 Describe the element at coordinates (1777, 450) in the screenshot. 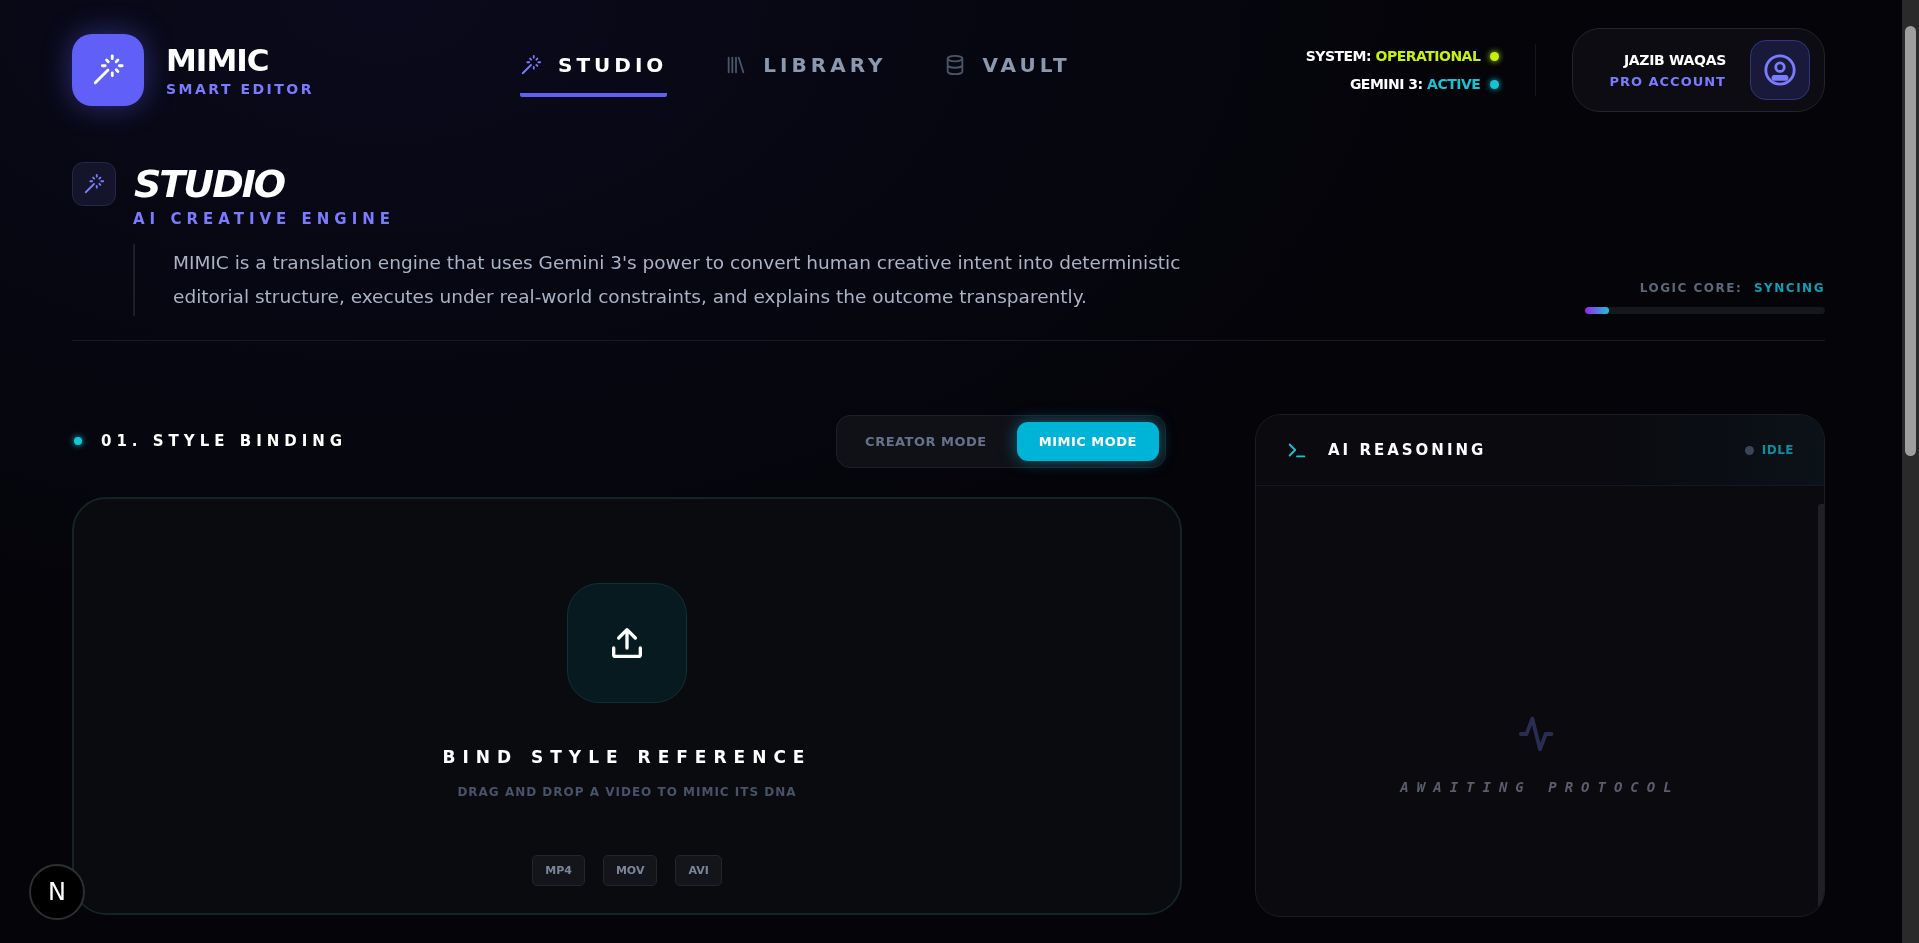

I see `status-text: IDLE` at that location.